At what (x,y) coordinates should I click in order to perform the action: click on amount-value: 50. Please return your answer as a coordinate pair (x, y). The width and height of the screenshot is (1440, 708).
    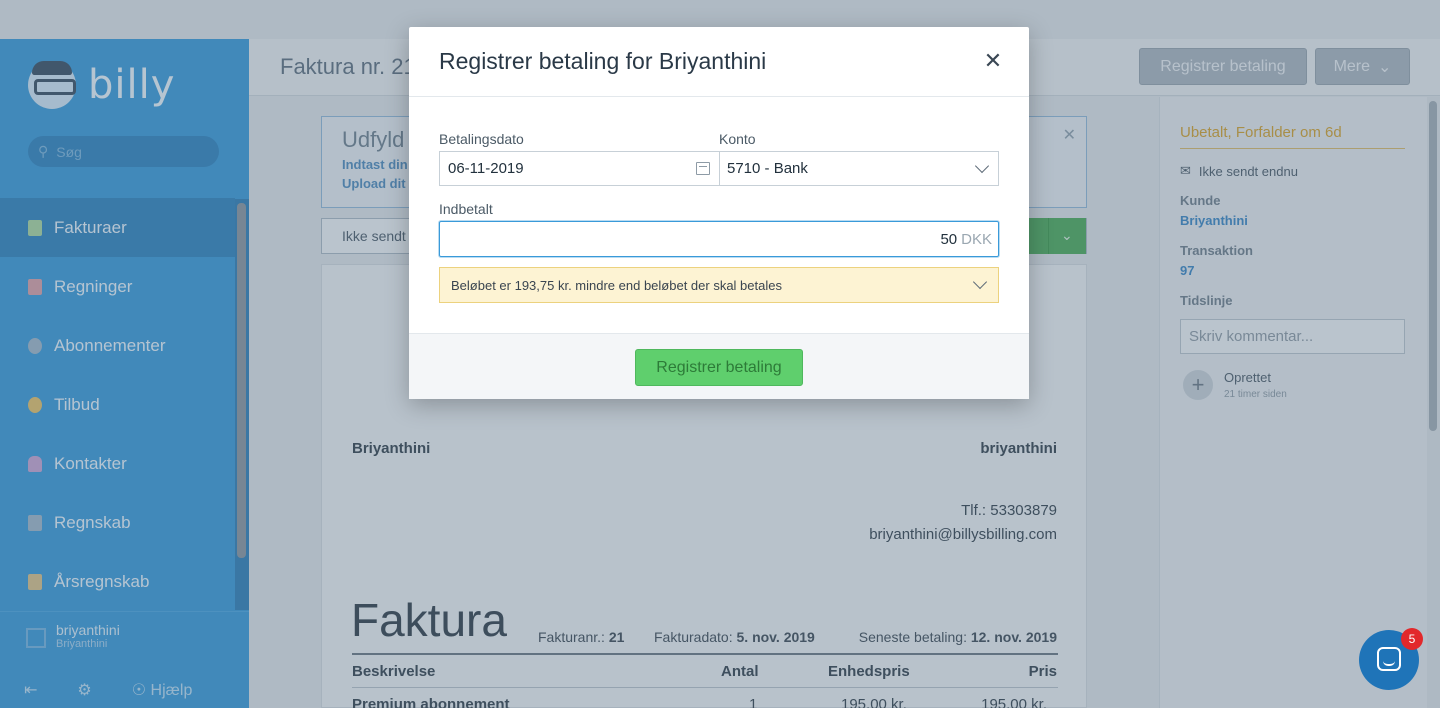
    Looking at the image, I should click on (949, 239).